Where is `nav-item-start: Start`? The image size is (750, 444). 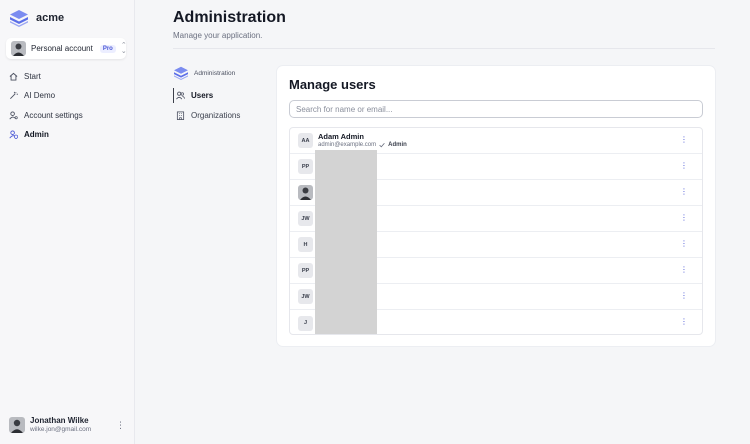 nav-item-start: Start is located at coordinates (46, 76).